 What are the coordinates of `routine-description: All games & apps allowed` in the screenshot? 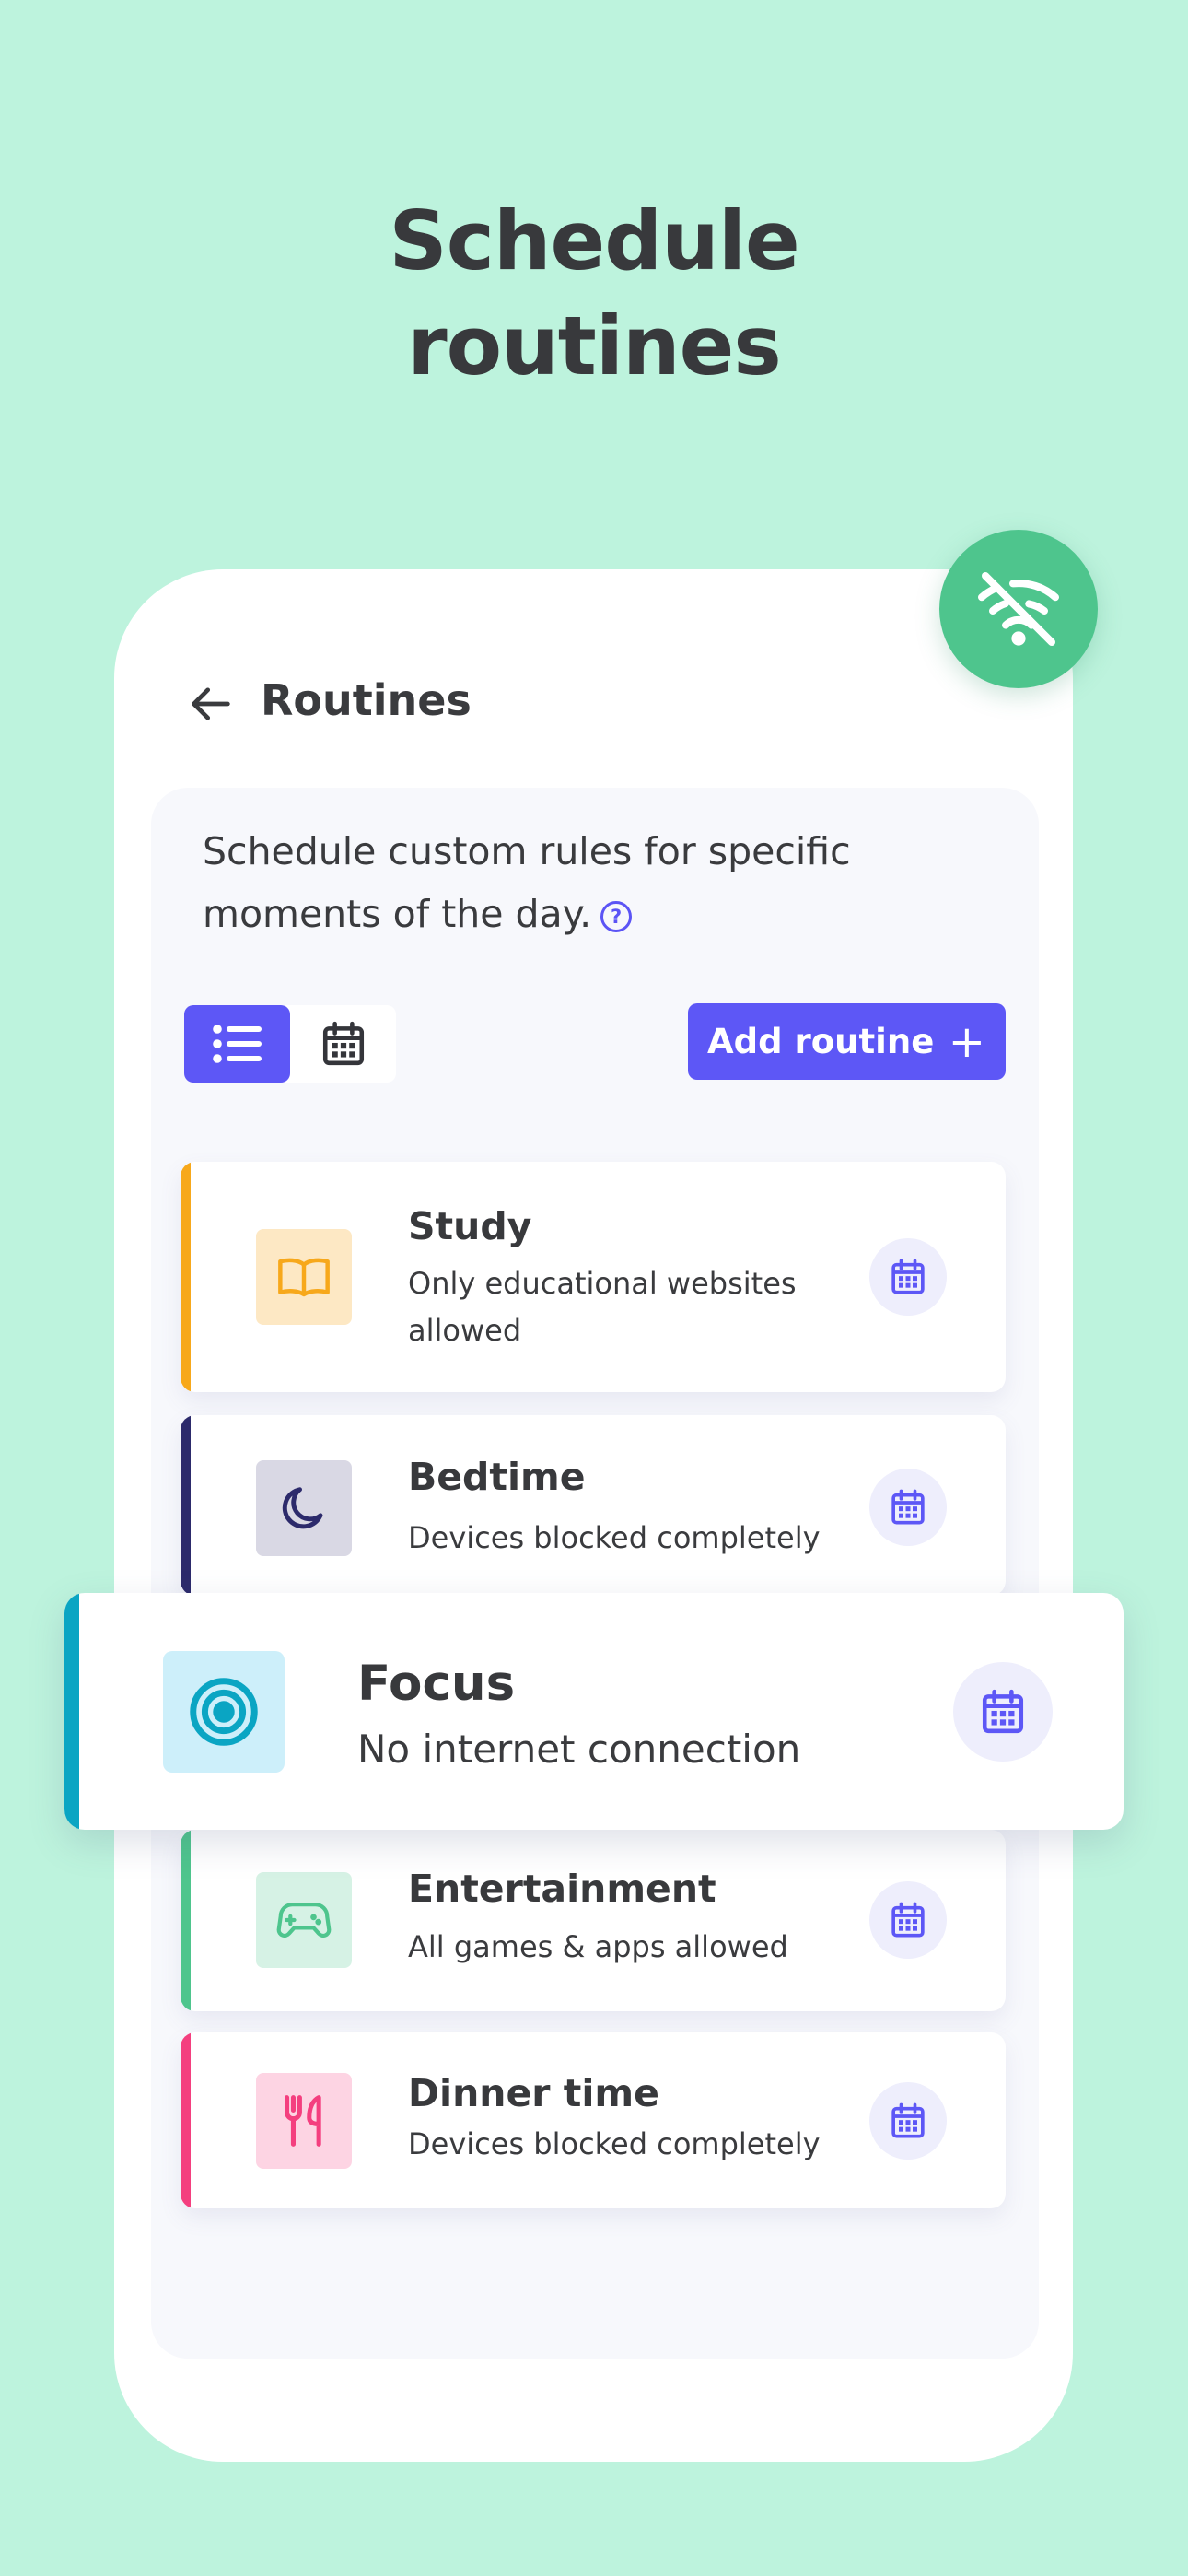 It's located at (598, 1946).